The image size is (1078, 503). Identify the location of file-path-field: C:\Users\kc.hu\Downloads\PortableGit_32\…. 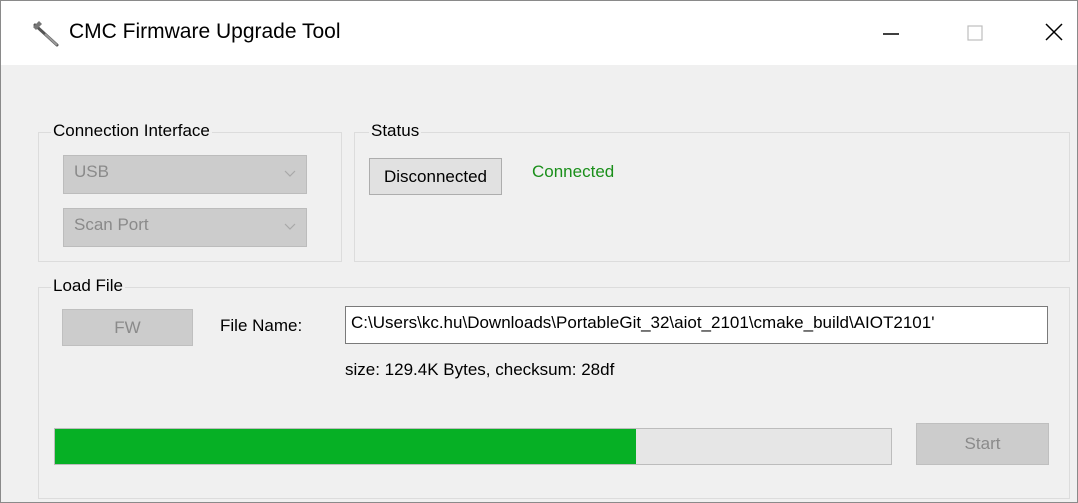
(696, 325).